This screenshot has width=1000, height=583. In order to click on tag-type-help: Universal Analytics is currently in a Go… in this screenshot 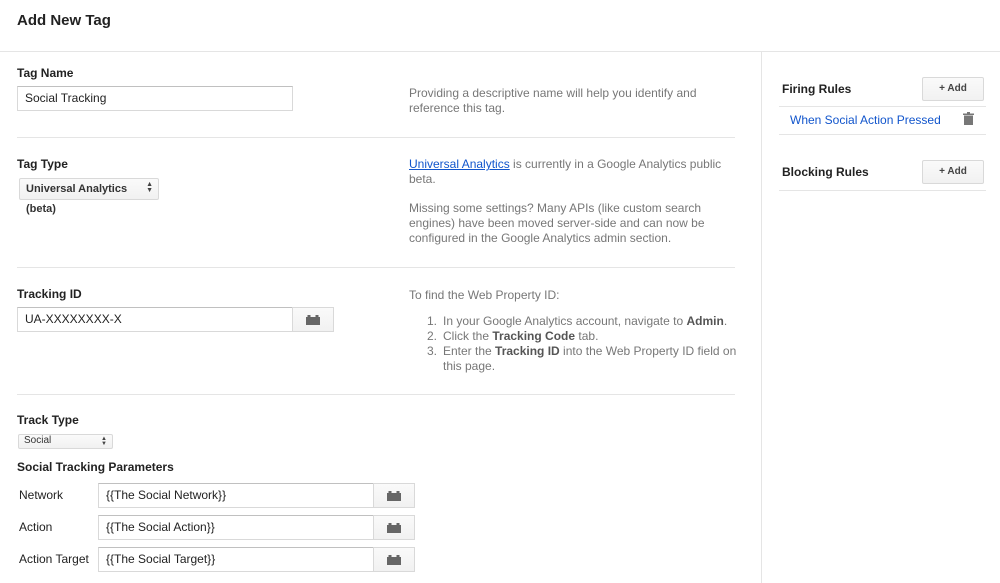, I will do `click(571, 172)`.